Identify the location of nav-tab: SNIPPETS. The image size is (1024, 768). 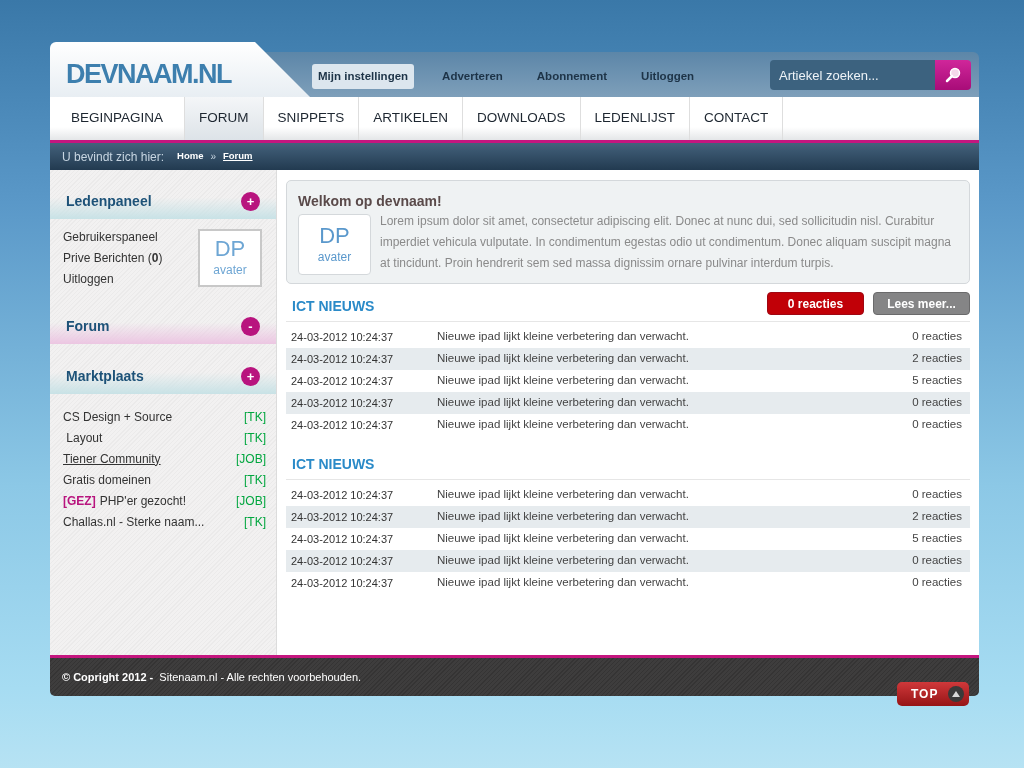
(311, 118).